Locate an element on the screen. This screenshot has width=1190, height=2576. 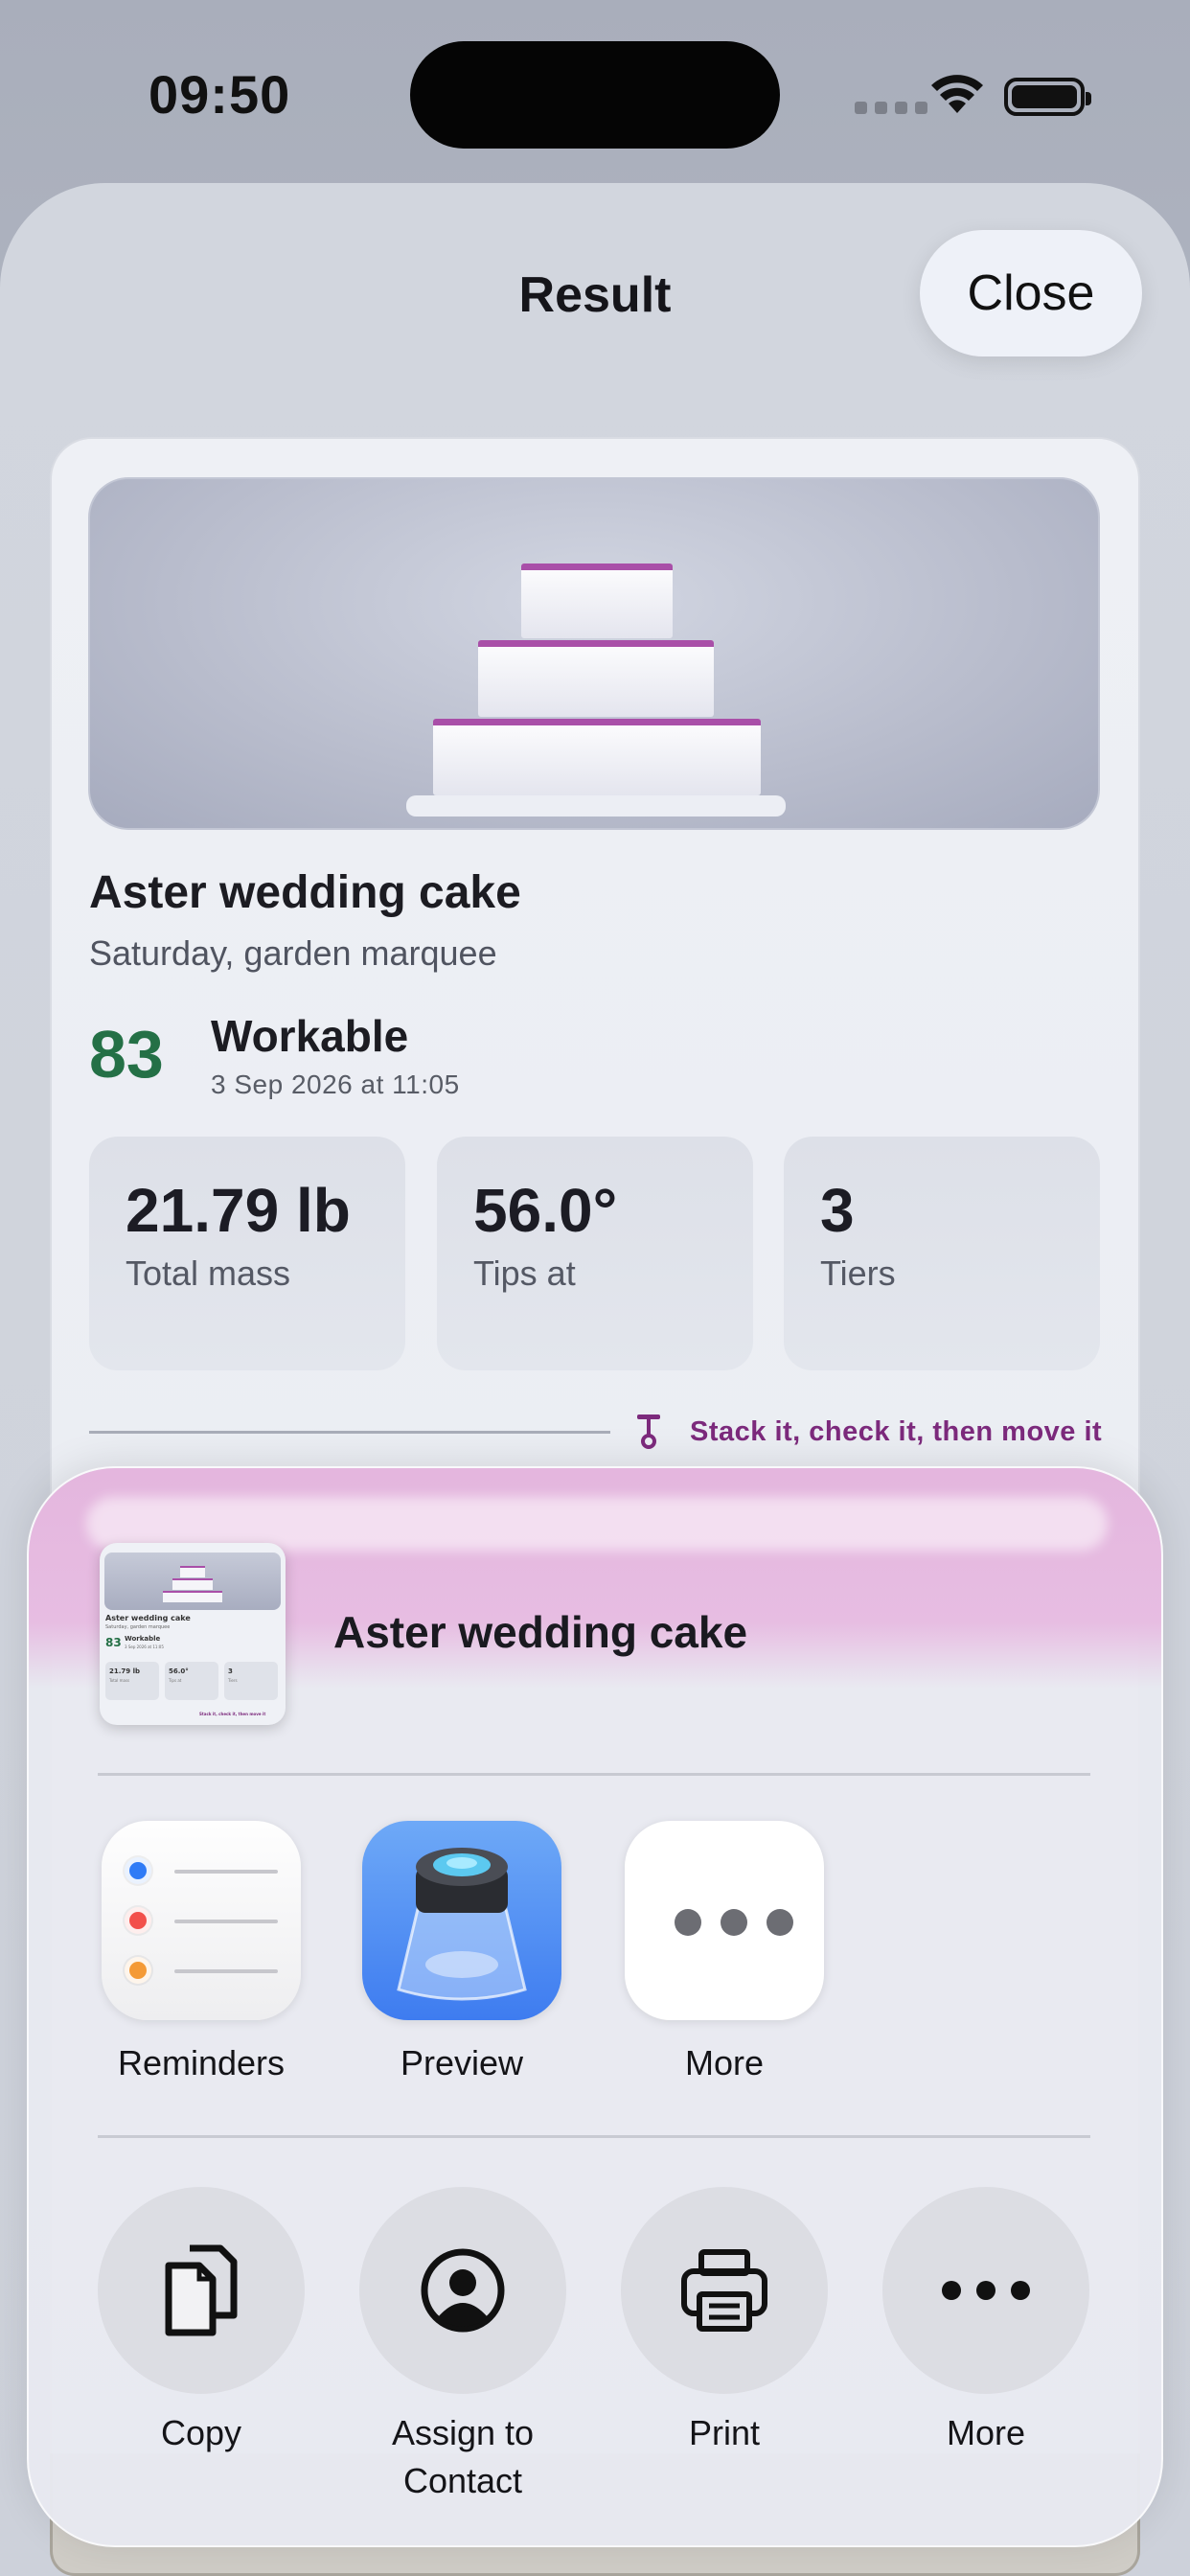
preview-app-button is located at coordinates (461, 1920).